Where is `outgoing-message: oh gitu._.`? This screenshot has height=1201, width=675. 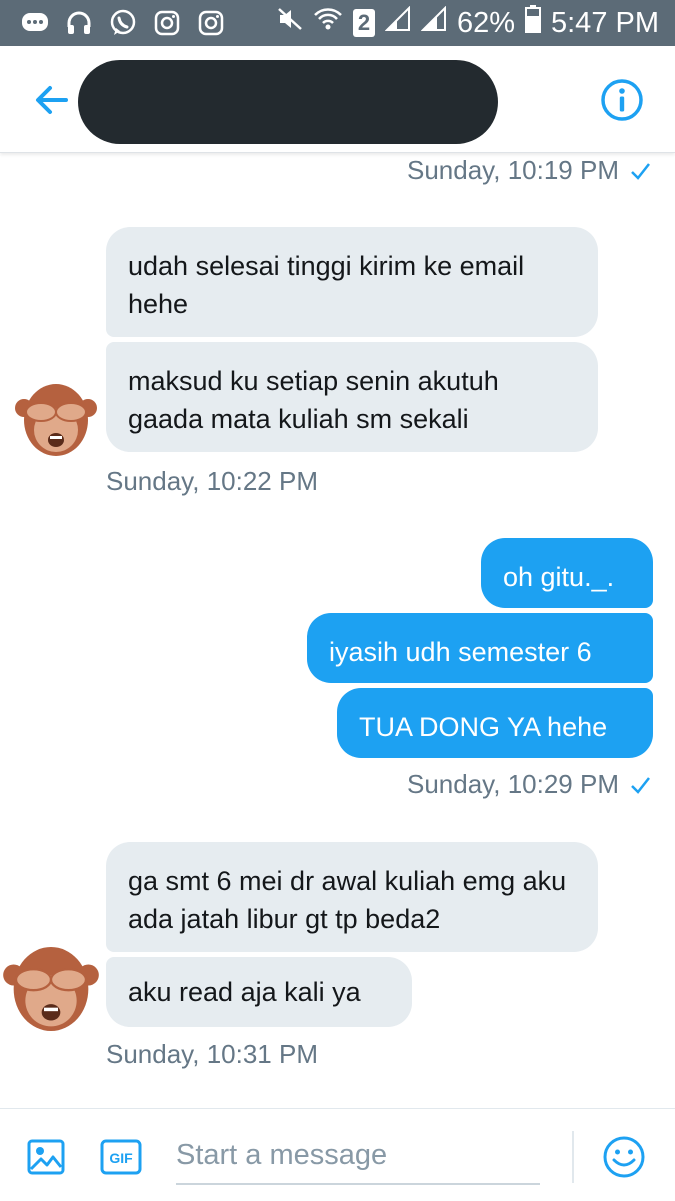 outgoing-message: oh gitu._. is located at coordinates (567, 573).